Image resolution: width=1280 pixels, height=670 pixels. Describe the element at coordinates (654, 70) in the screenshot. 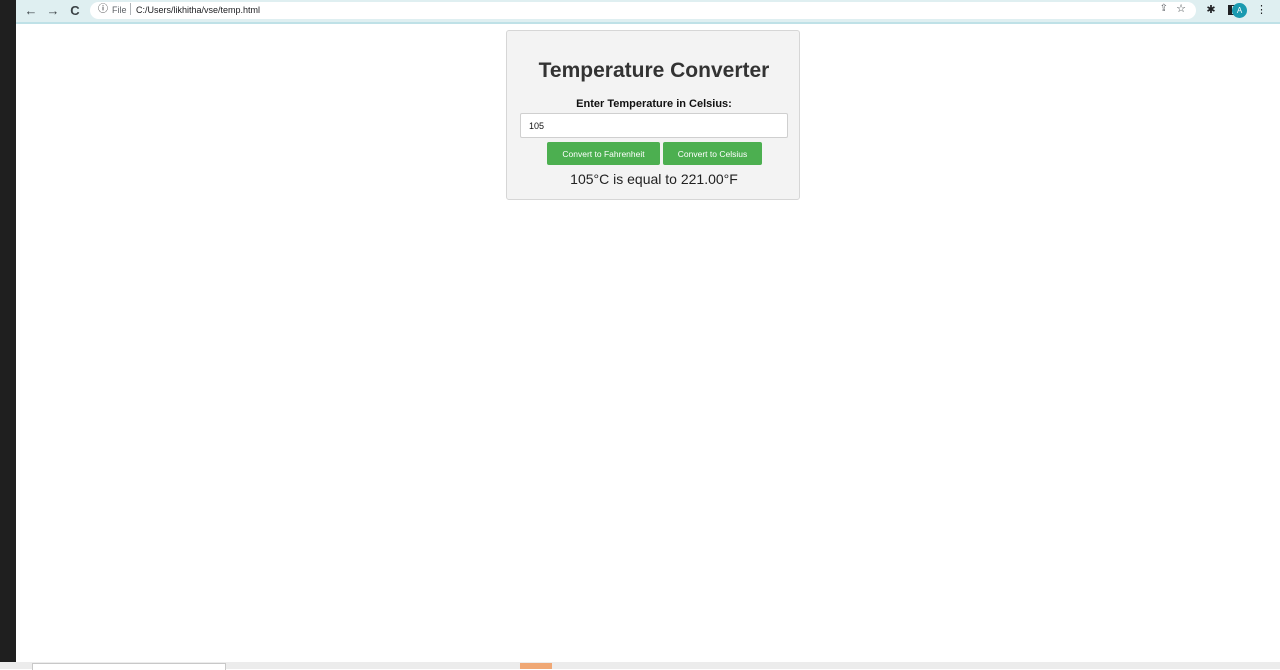

I see `page-title: Temperature Converter` at that location.